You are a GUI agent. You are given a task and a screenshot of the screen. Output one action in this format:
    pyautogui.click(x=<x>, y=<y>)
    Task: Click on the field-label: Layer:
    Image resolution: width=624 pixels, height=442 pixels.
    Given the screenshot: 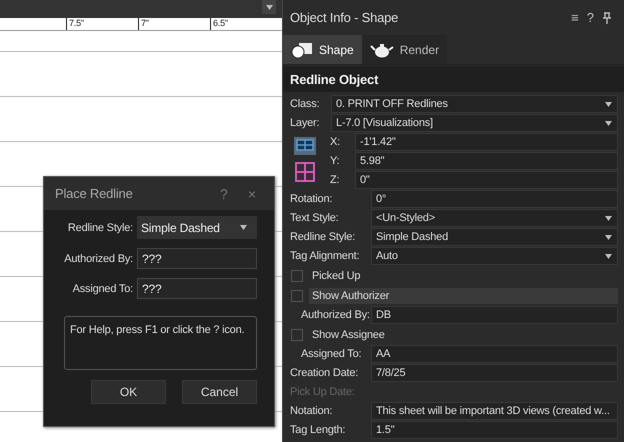 What is the action you would take?
    pyautogui.click(x=304, y=123)
    